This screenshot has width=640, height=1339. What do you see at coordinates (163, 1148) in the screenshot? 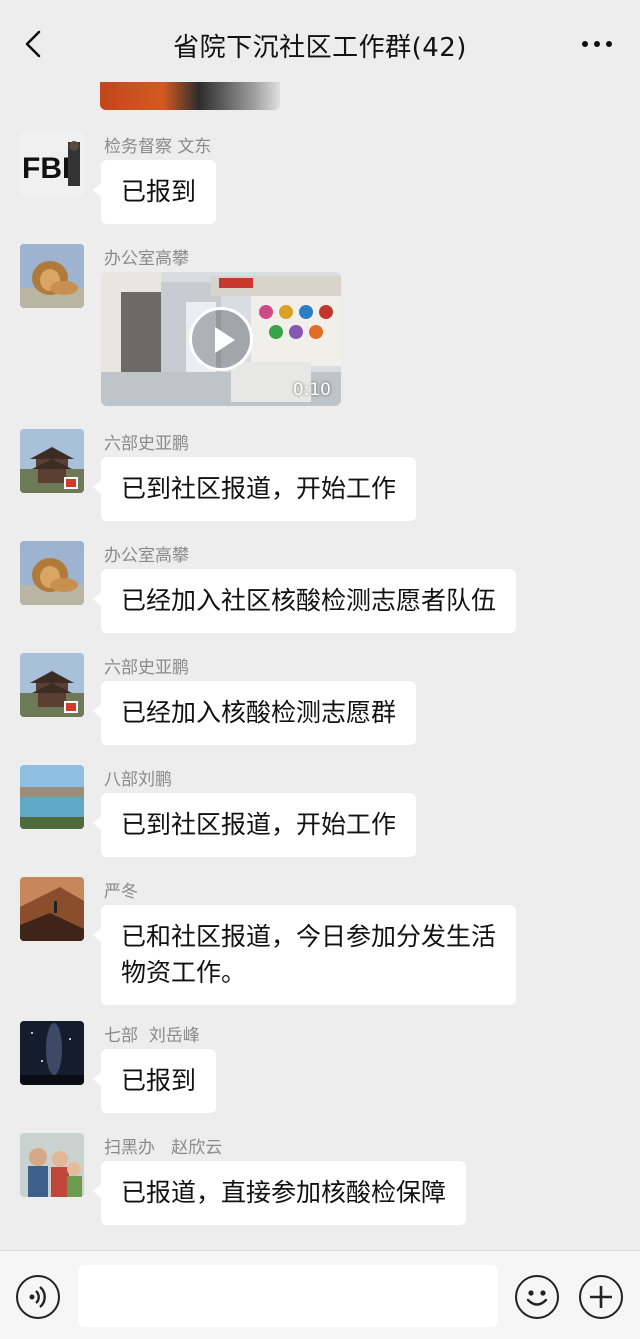
I see `sender-name: 扫黑办 赵欣云` at bounding box center [163, 1148].